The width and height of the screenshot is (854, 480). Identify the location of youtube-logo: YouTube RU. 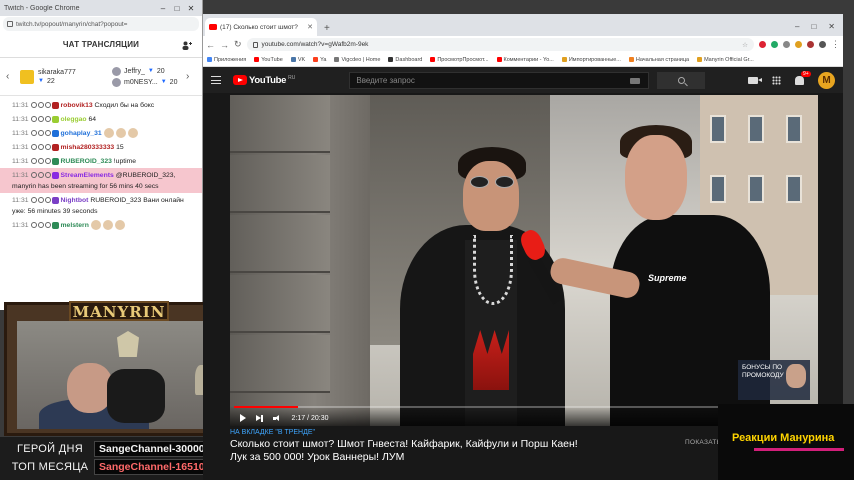
(264, 80).